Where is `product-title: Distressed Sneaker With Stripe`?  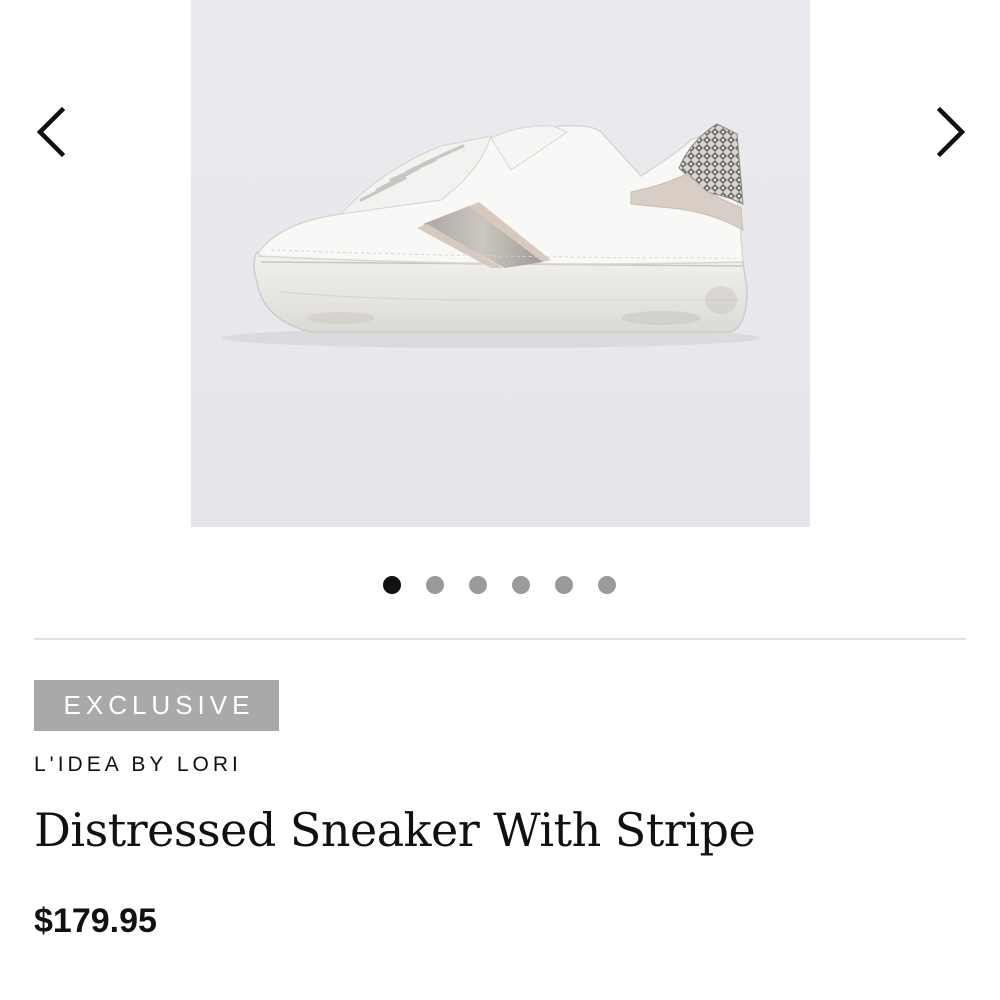 product-title: Distressed Sneaker With Stripe is located at coordinates (395, 830).